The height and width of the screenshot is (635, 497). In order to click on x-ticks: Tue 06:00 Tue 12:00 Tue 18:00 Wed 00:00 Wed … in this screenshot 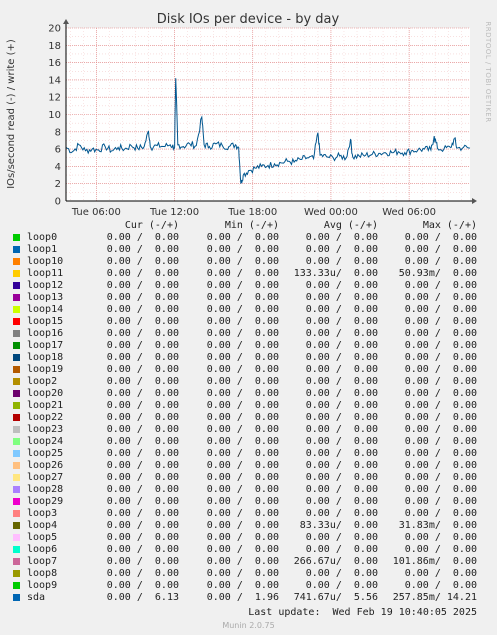, I will do `click(253, 212)`.